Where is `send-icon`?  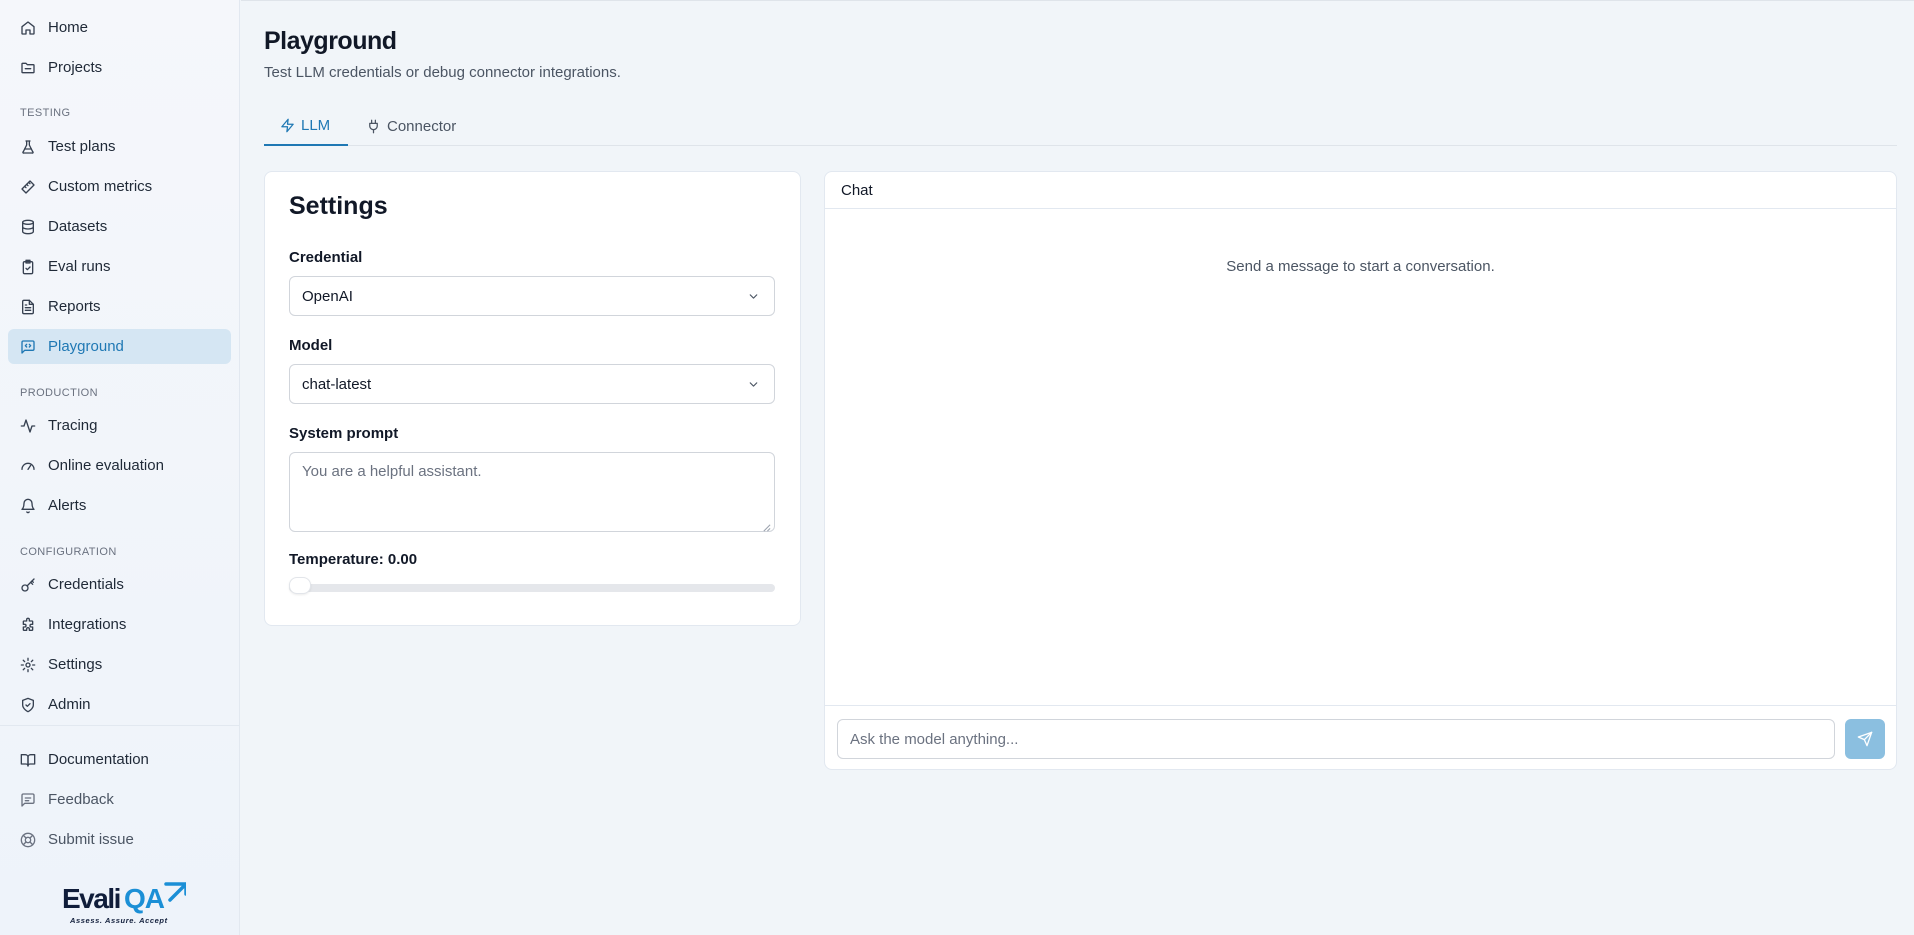
send-icon is located at coordinates (1865, 739).